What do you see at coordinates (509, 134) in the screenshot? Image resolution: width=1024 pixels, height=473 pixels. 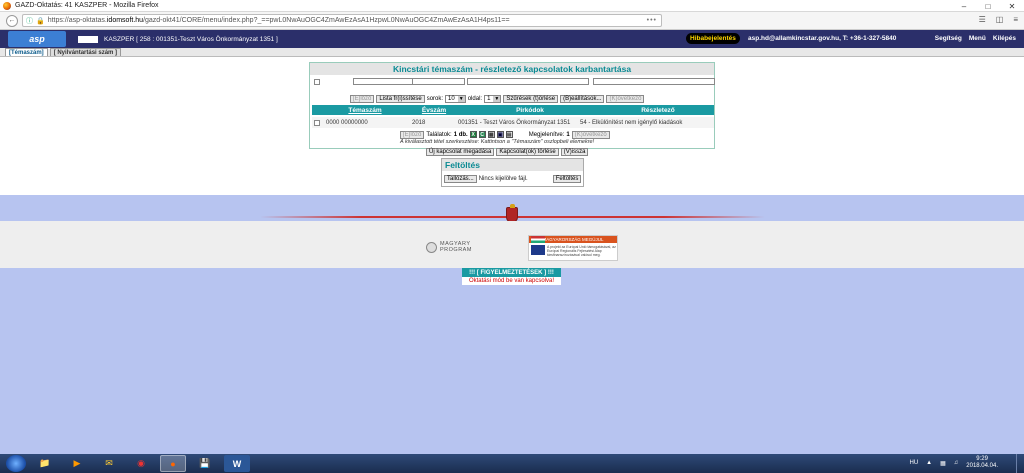 I see `export-text-icon: ▤` at bounding box center [509, 134].